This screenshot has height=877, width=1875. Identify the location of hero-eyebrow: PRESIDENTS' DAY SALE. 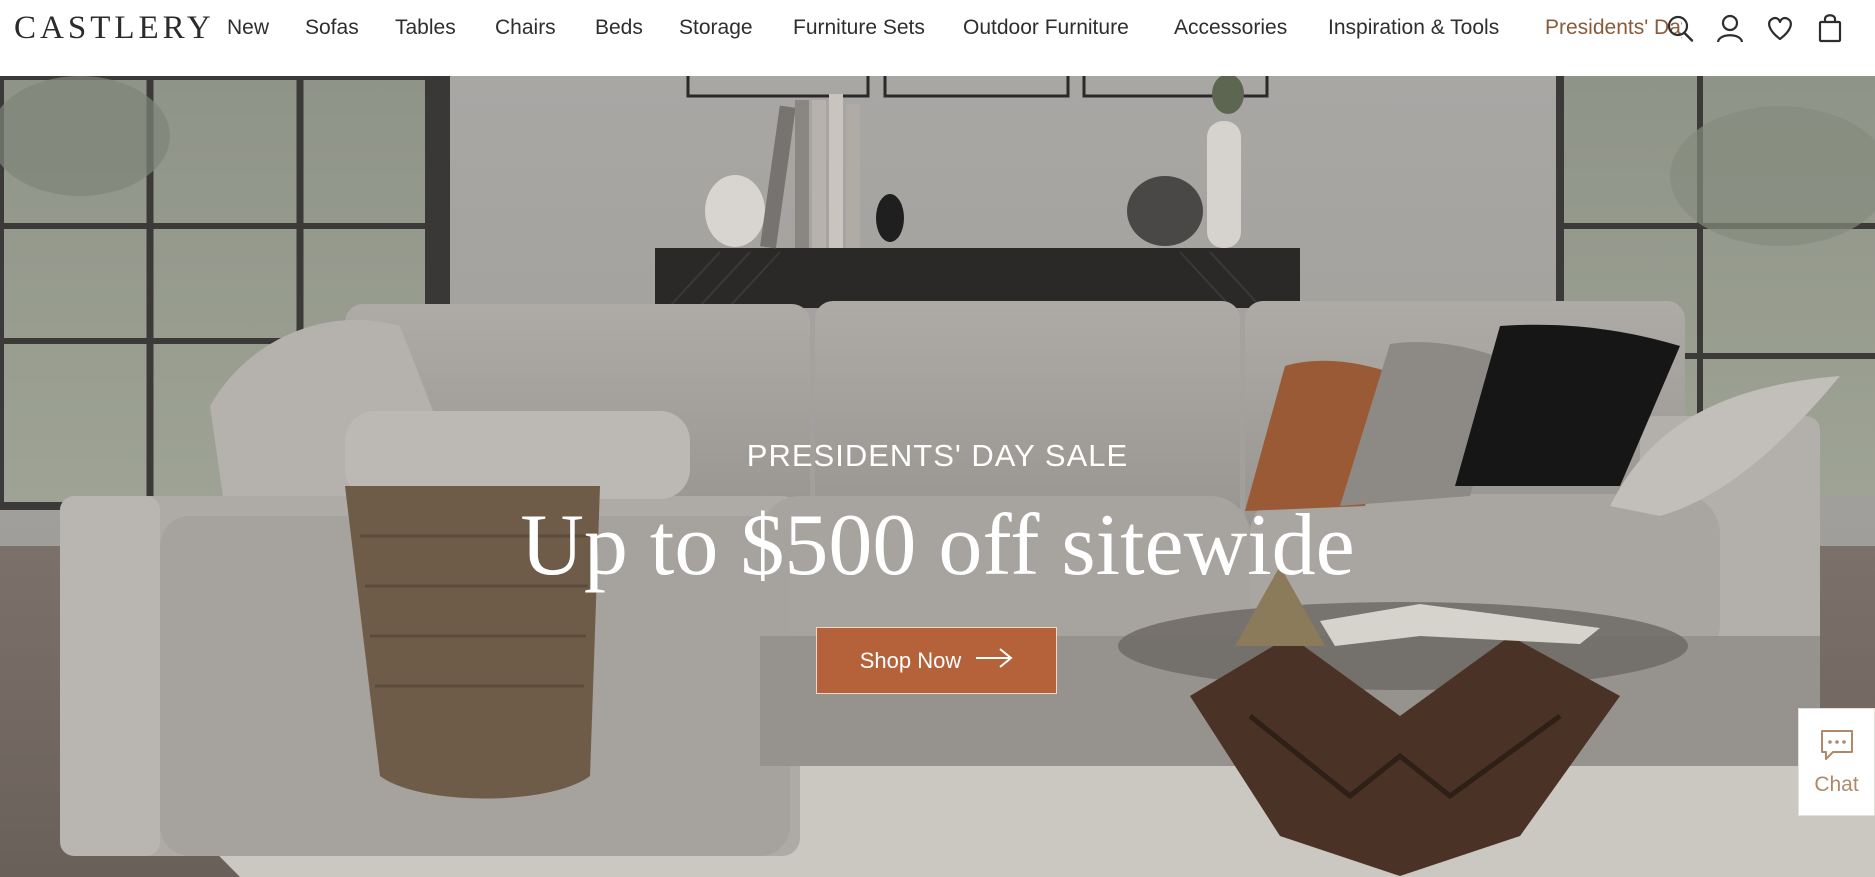
(937, 455).